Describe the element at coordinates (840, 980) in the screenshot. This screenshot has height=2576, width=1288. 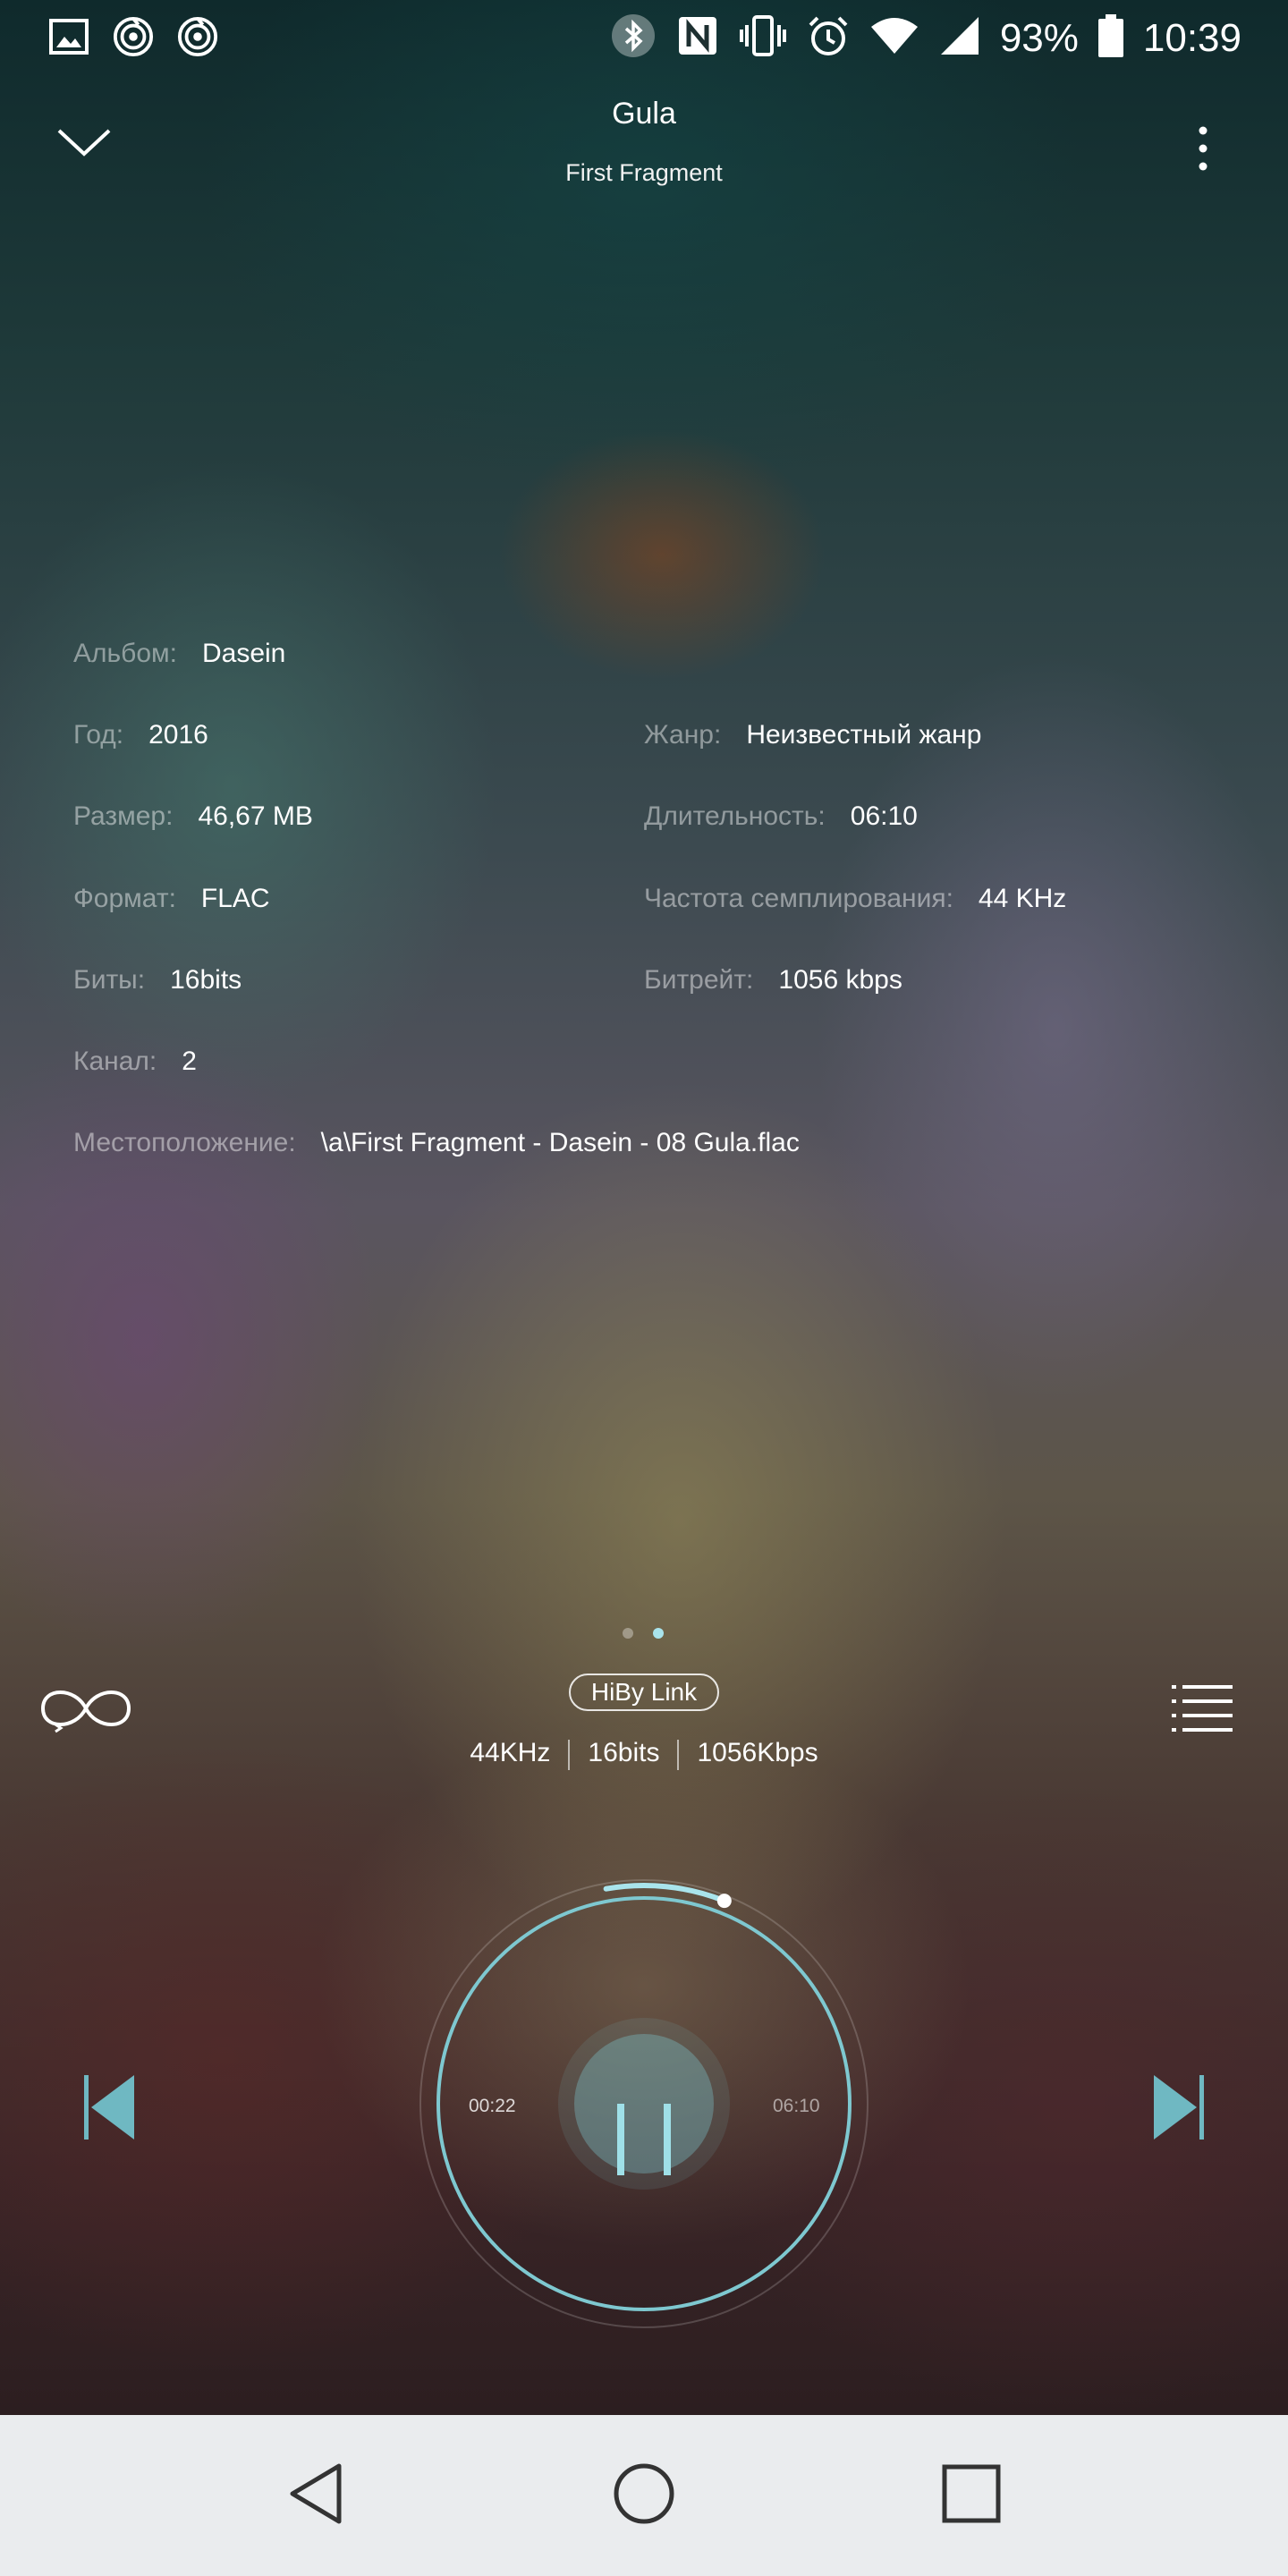
I see `info-value: 1056 kbps` at that location.